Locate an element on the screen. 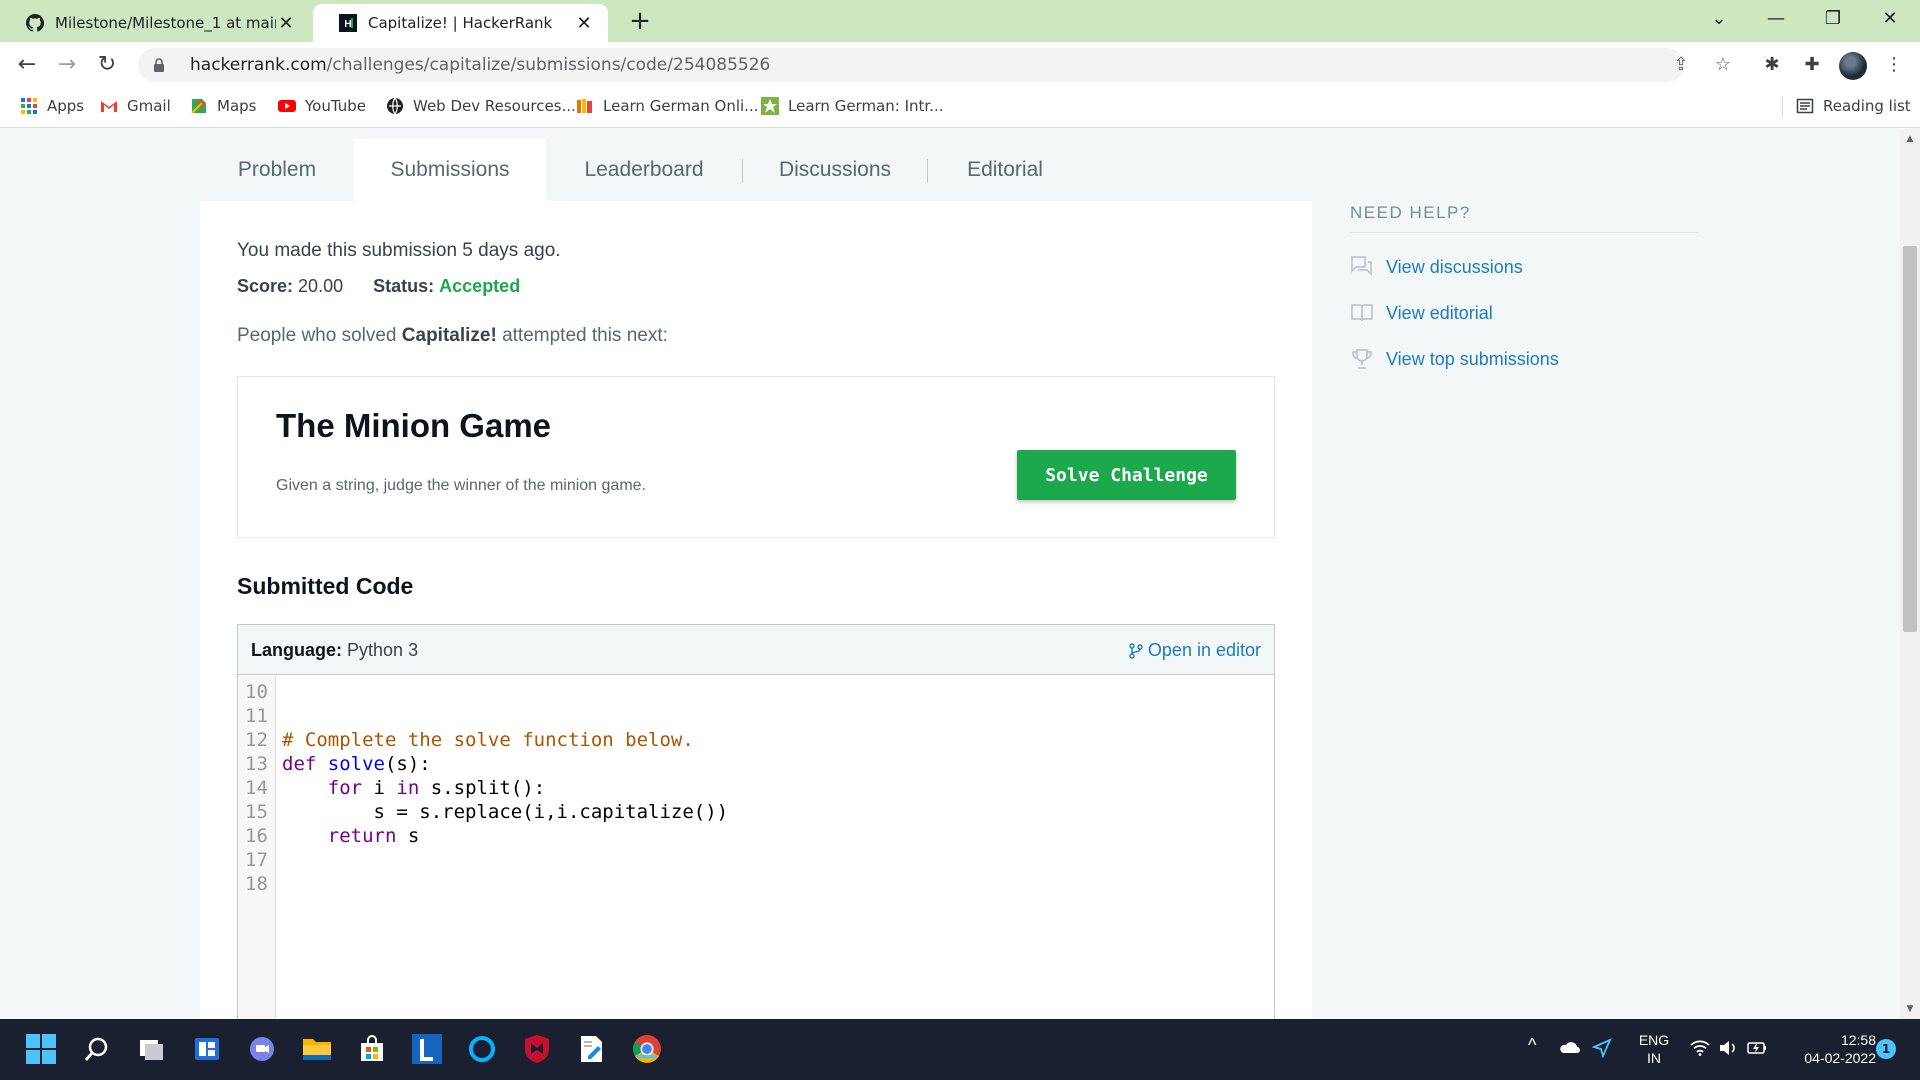 Image resolution: width=1920 pixels, height=1080 pixels. windows-start-icon is located at coordinates (41, 1049).